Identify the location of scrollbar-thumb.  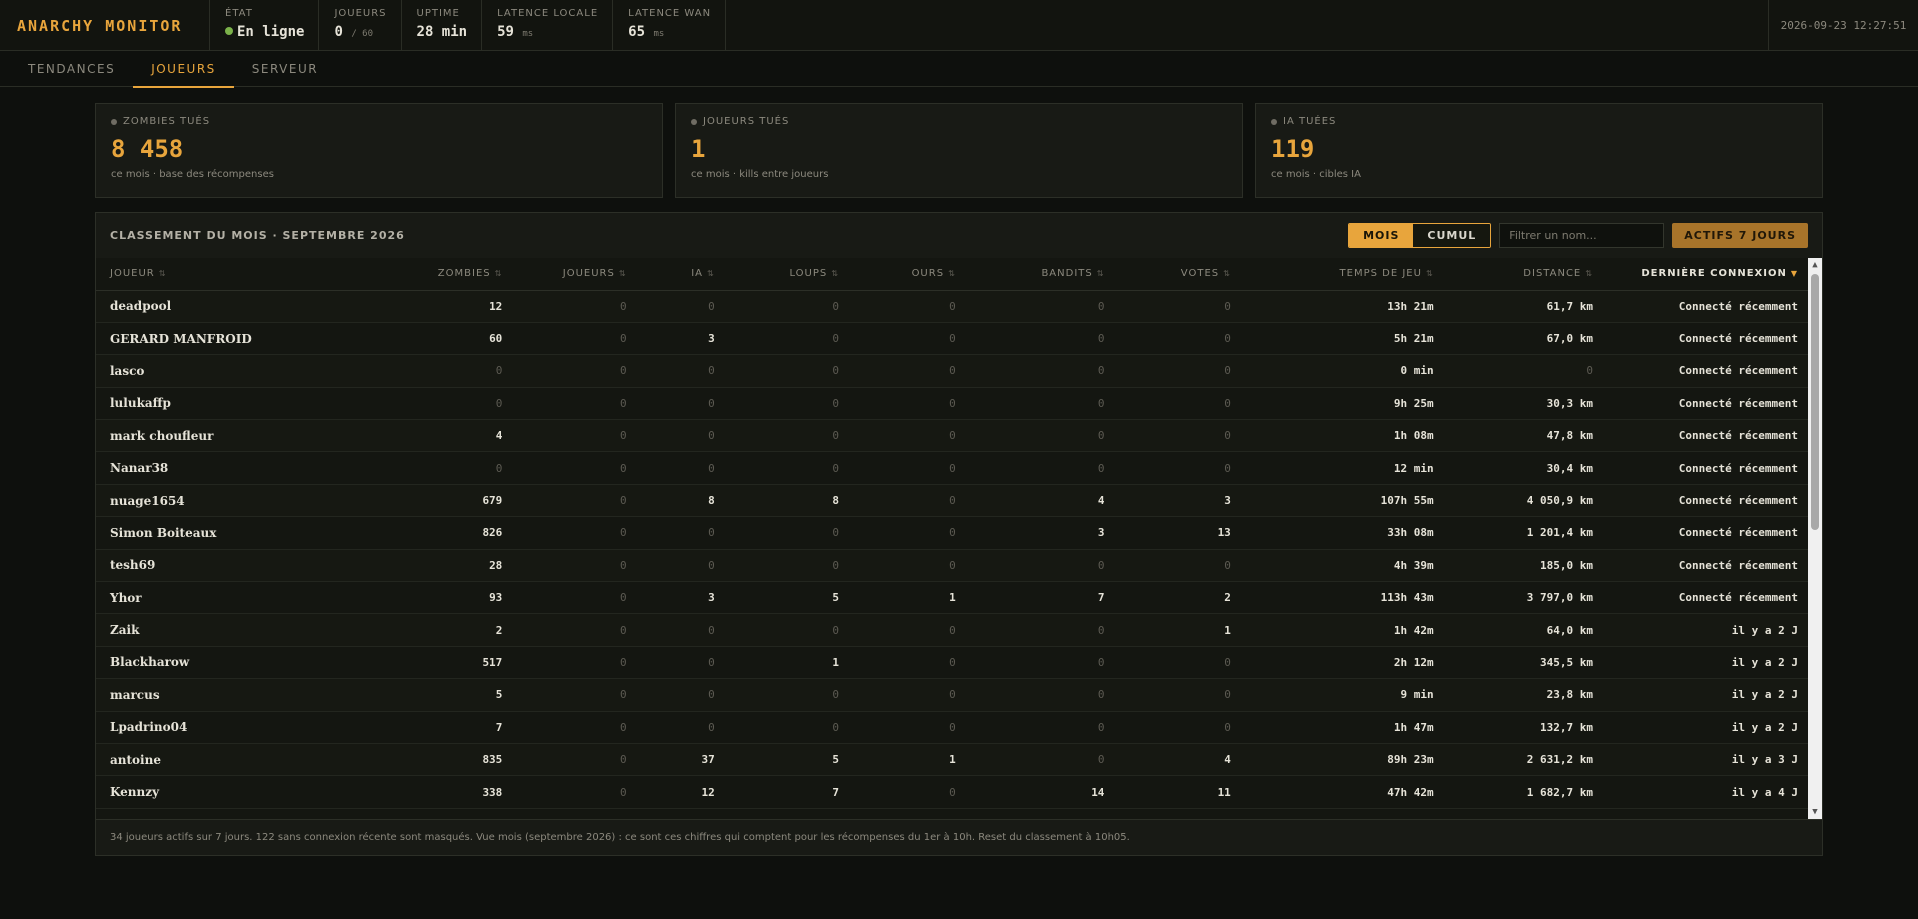
(1815, 402).